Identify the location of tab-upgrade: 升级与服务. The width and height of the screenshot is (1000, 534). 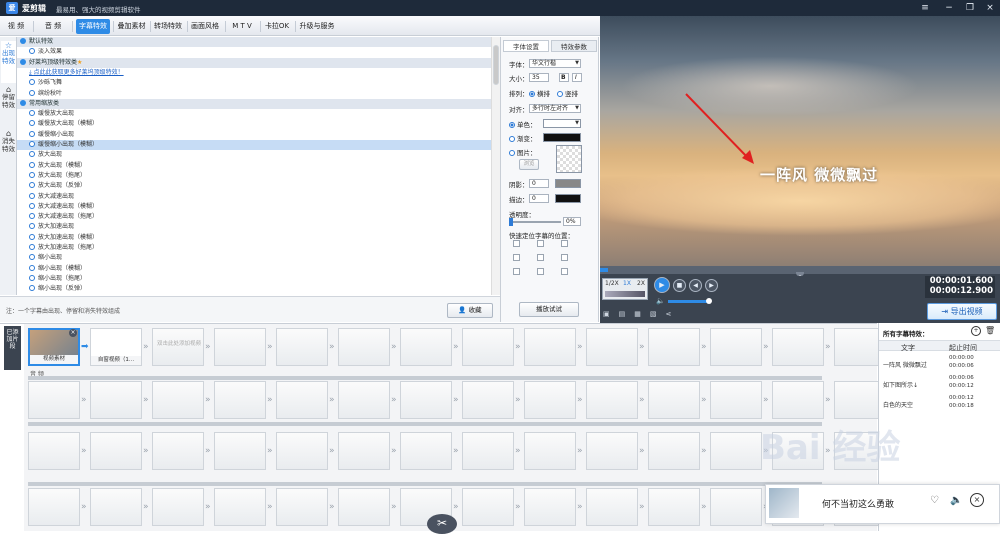
(317, 26).